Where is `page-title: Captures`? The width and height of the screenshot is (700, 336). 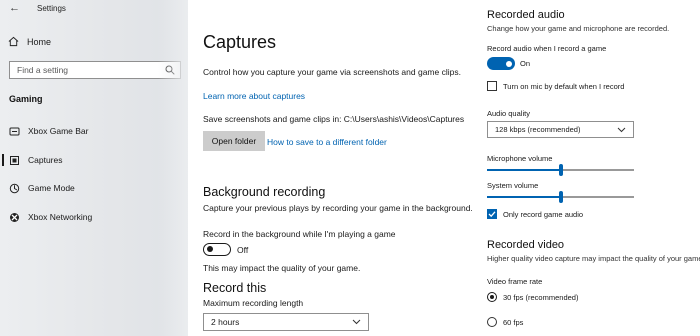
page-title: Captures is located at coordinates (240, 42).